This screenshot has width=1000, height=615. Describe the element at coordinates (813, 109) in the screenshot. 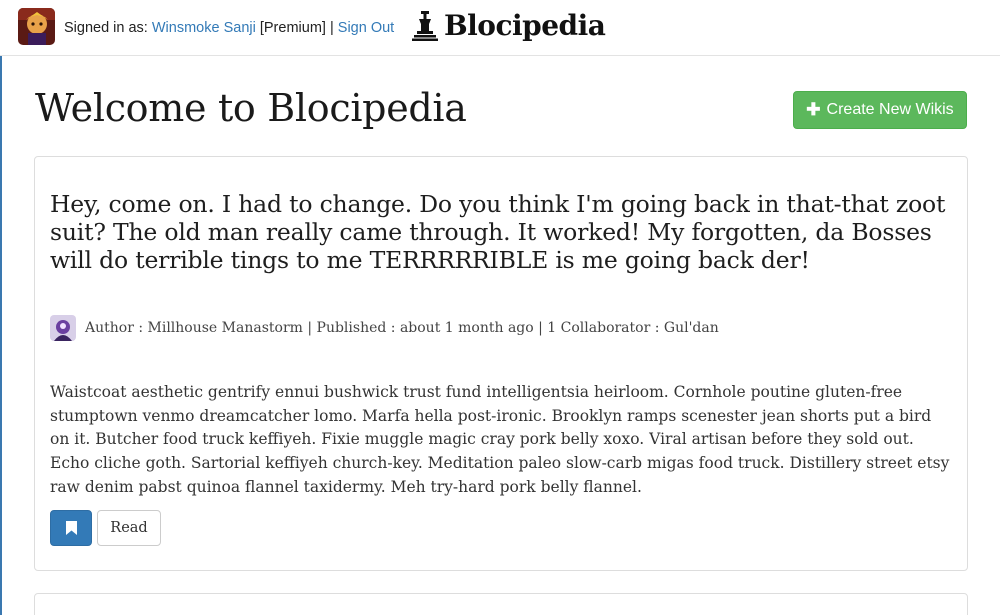

I see `plus-icon: ✚` at that location.